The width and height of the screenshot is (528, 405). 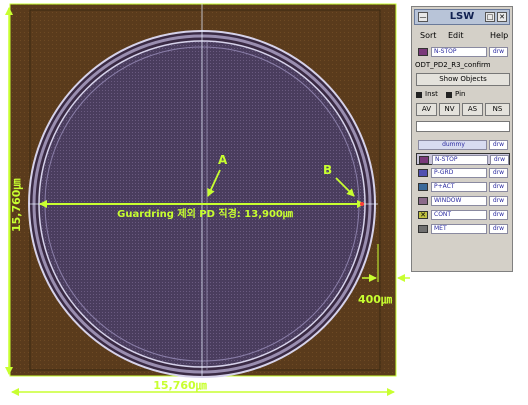 I want to click on layer-name: dummy, so click(x=452, y=145).